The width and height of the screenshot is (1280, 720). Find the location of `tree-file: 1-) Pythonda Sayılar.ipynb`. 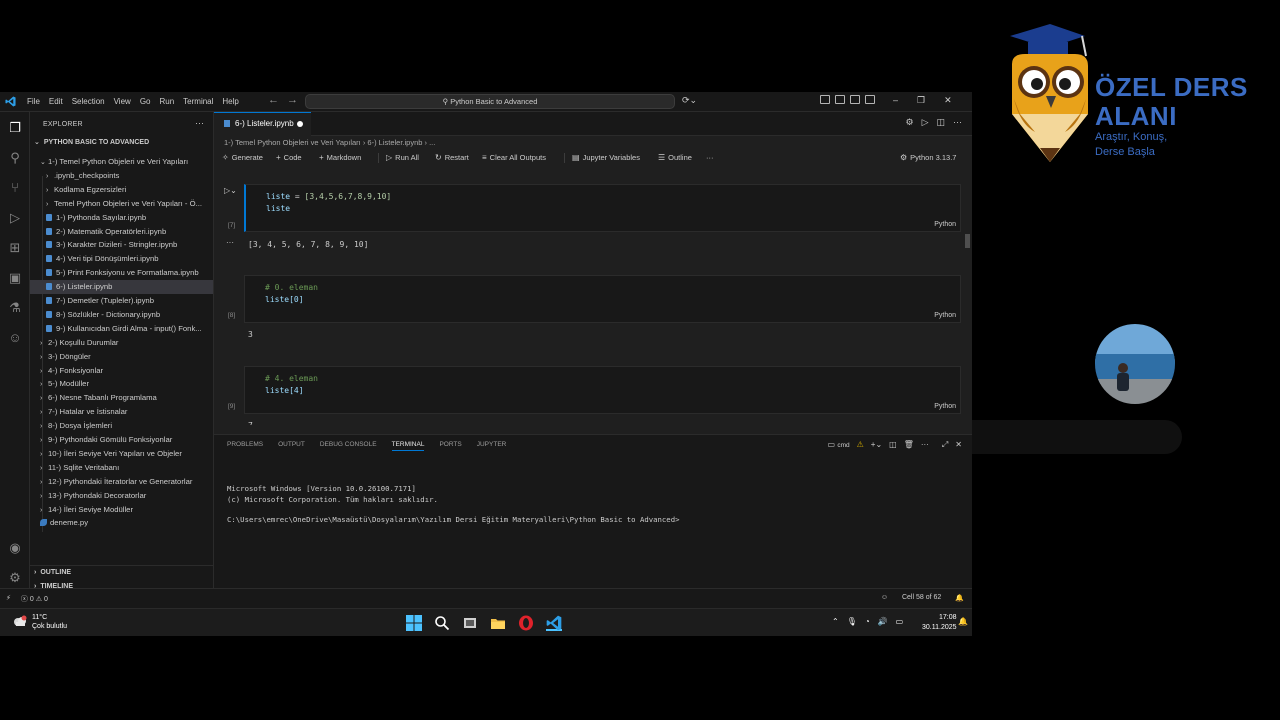

tree-file: 1-) Pythonda Sayılar.ipynb is located at coordinates (88, 218).